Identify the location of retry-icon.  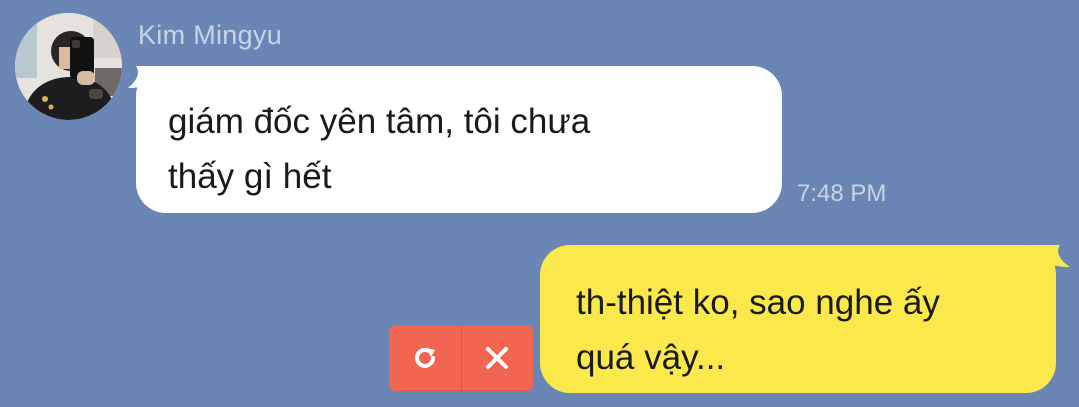
(424, 357).